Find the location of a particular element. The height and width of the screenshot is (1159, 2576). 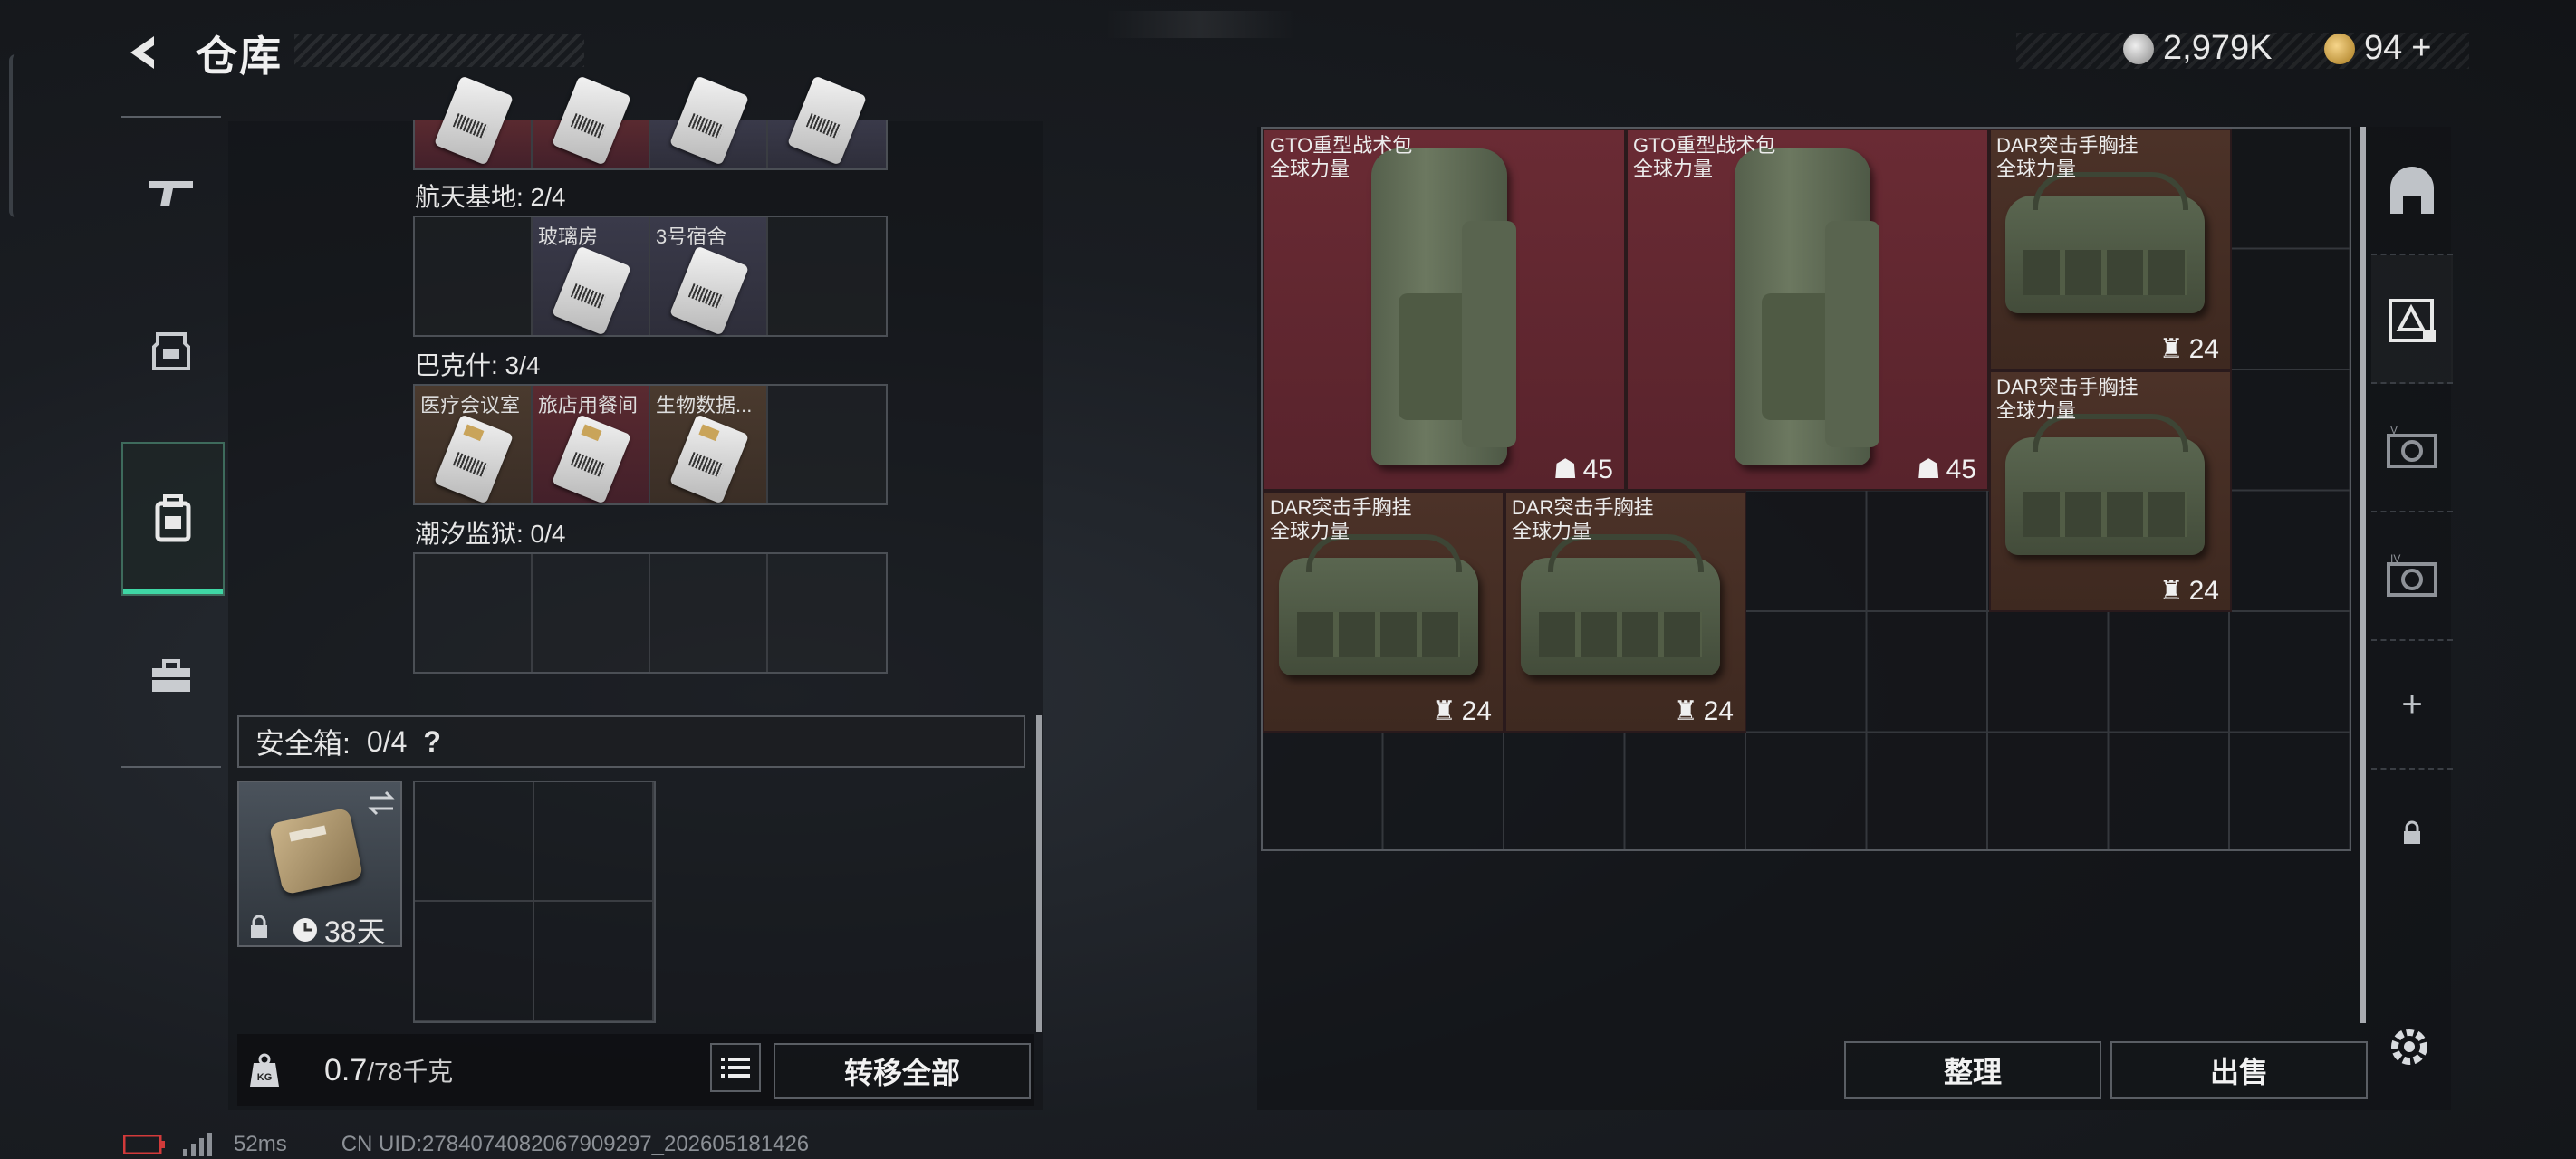

stash-tab-4-icon: IV is located at coordinates (2412, 575).